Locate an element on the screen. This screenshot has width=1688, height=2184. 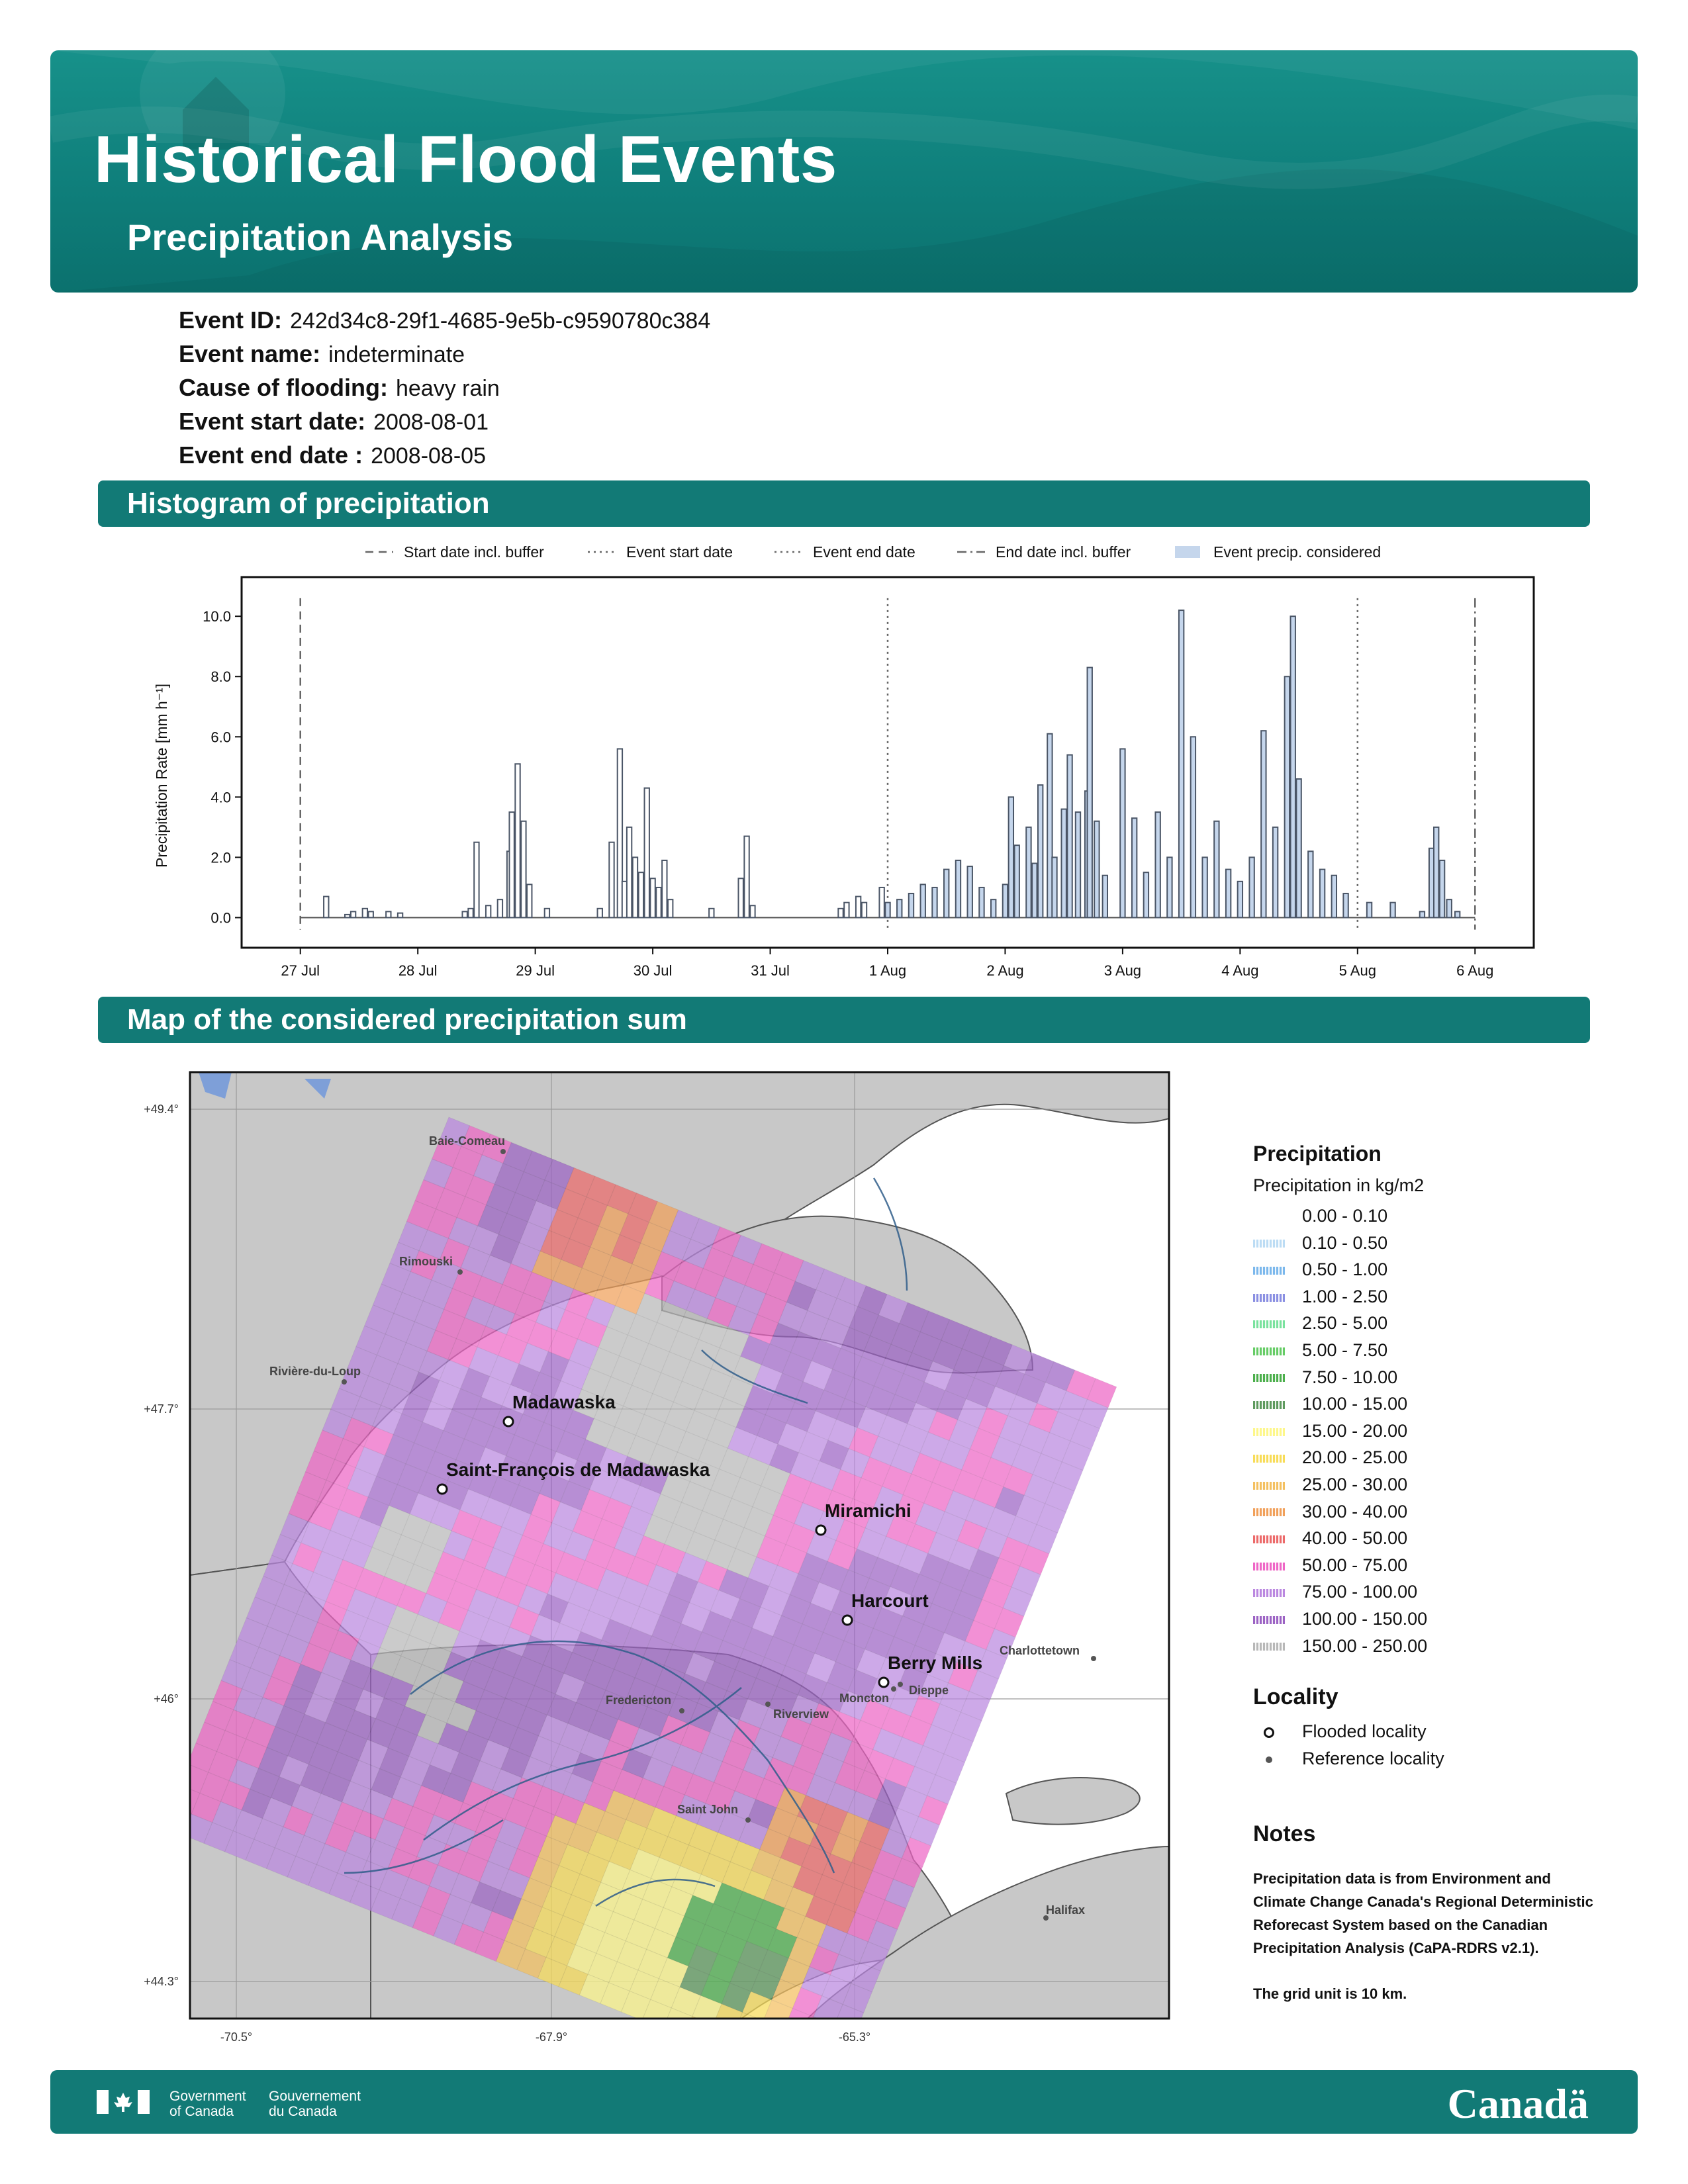
legend-class-label: 20.00 - 25.00 is located at coordinates (1355, 1457).